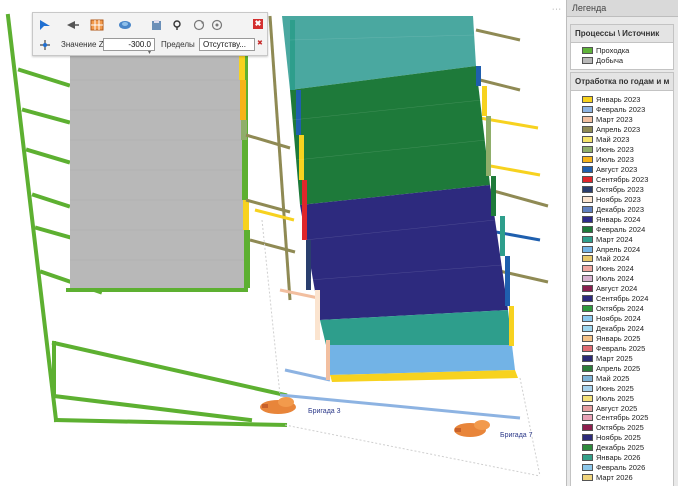 This screenshot has width=678, height=486. I want to click on months-label: Февраль 2023, so click(621, 110).